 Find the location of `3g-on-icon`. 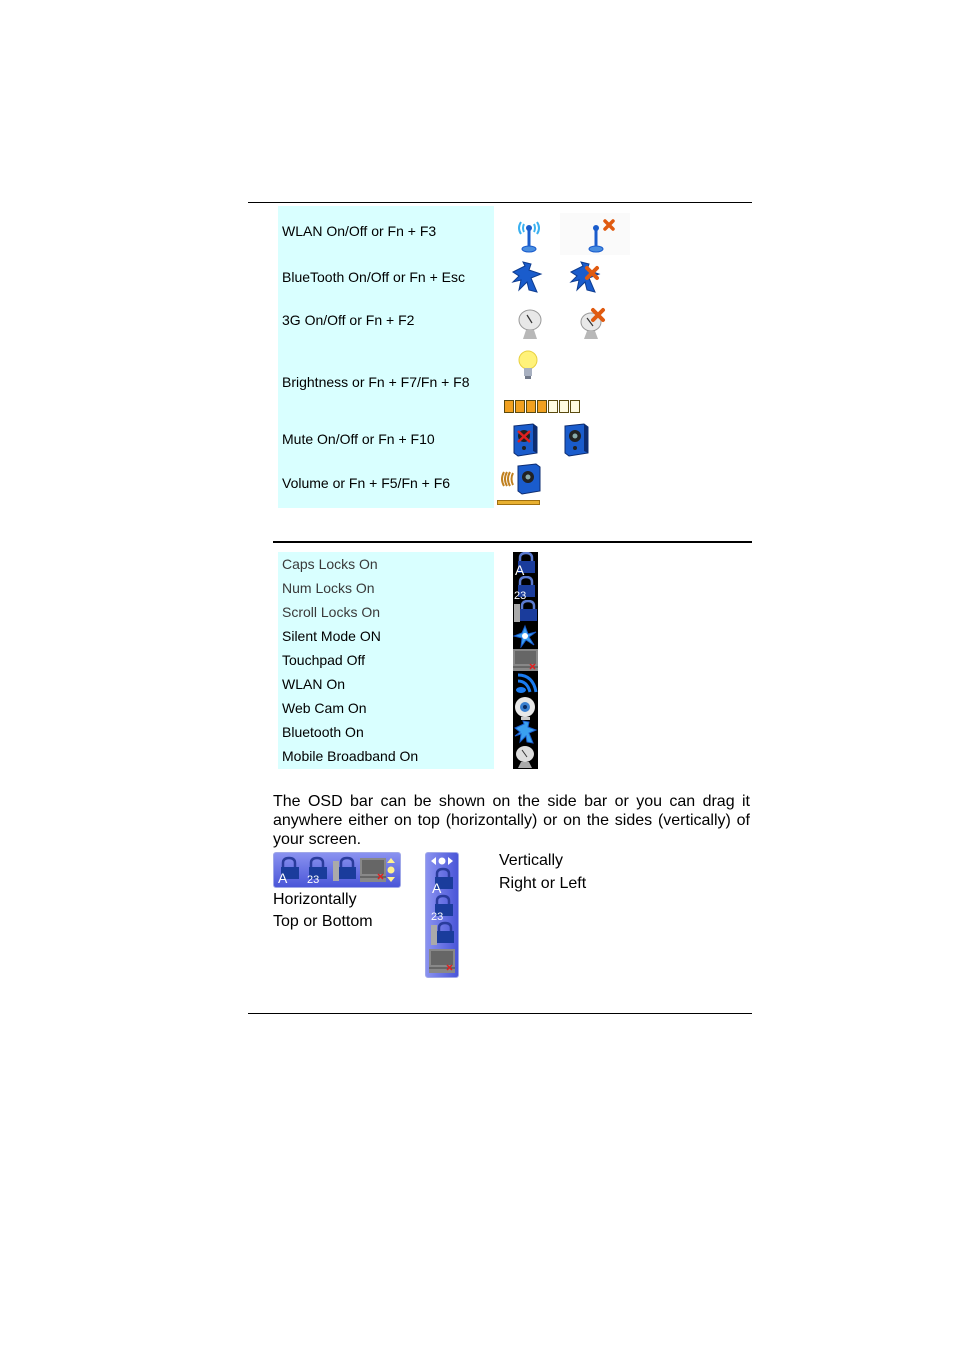

3g-on-icon is located at coordinates (530, 324).